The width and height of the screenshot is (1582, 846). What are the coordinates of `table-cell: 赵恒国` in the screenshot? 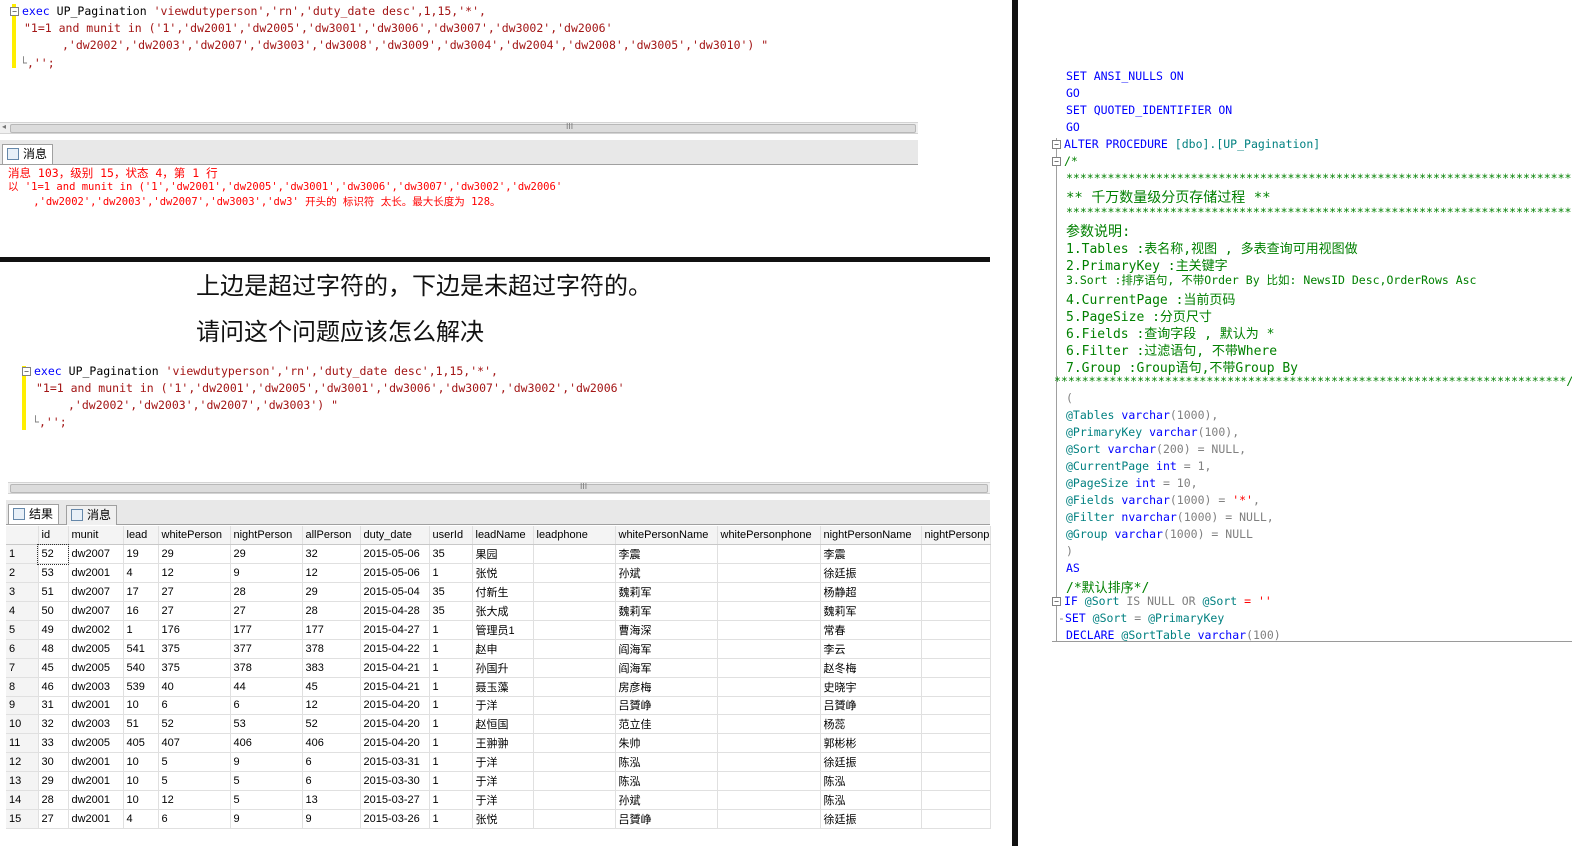 It's located at (503, 724).